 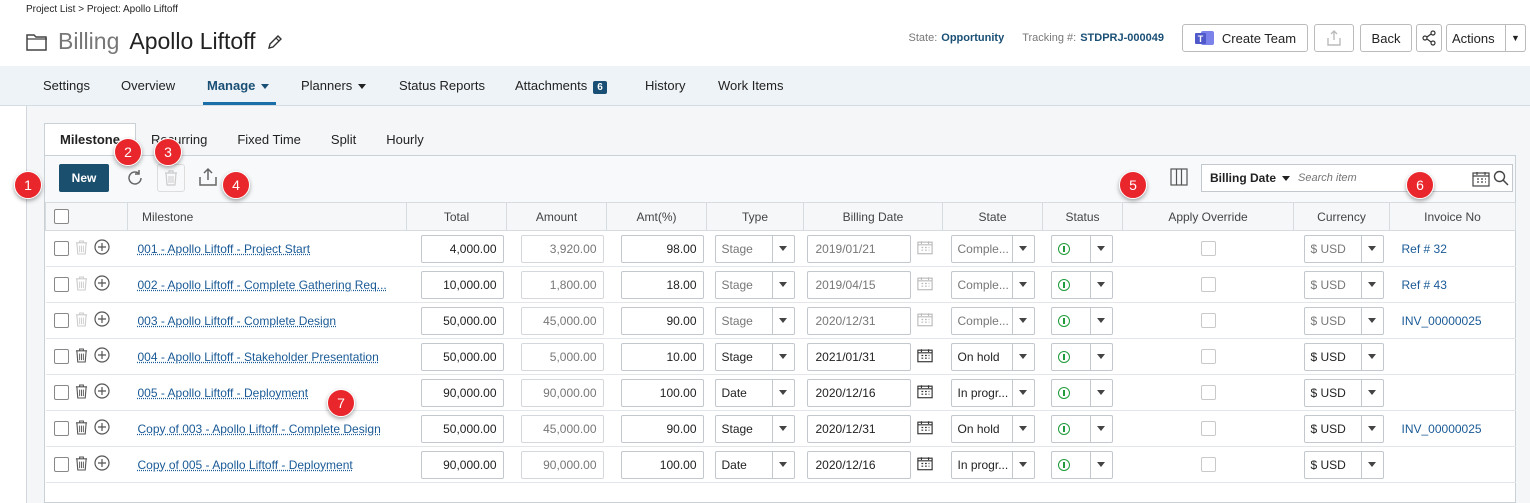 I want to click on nav-overview: Overview, so click(x=148, y=85).